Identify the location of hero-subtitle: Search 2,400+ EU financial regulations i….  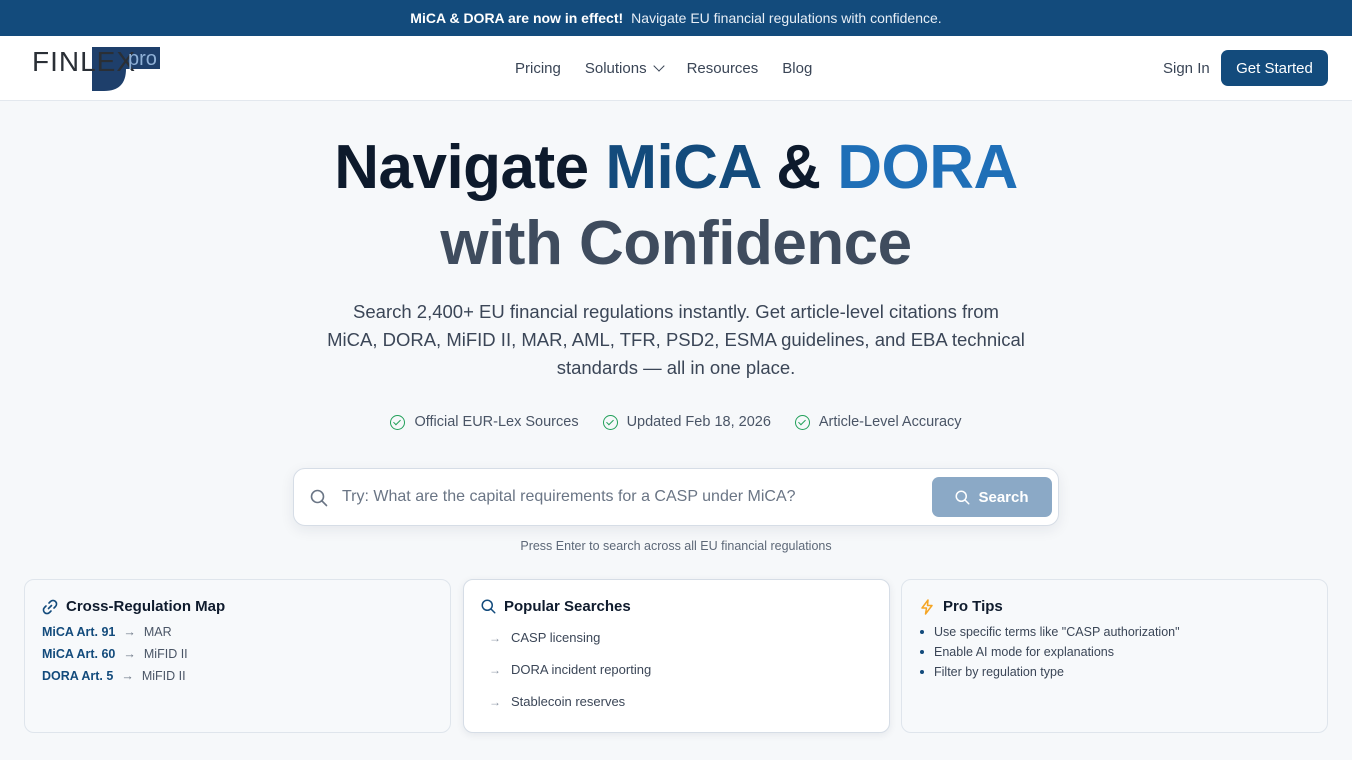
(676, 339).